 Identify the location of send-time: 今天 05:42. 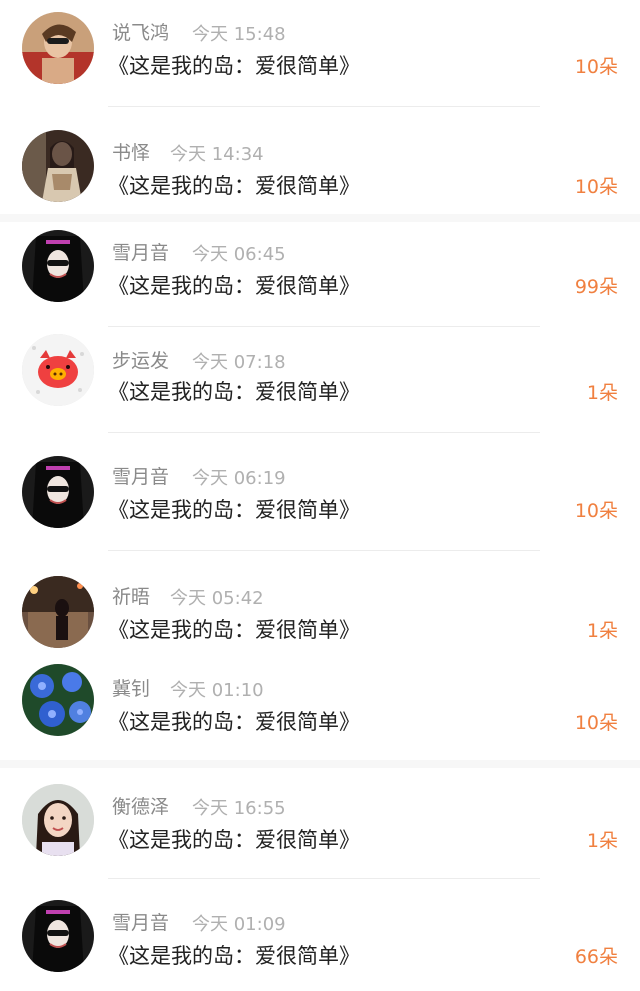
(217, 598).